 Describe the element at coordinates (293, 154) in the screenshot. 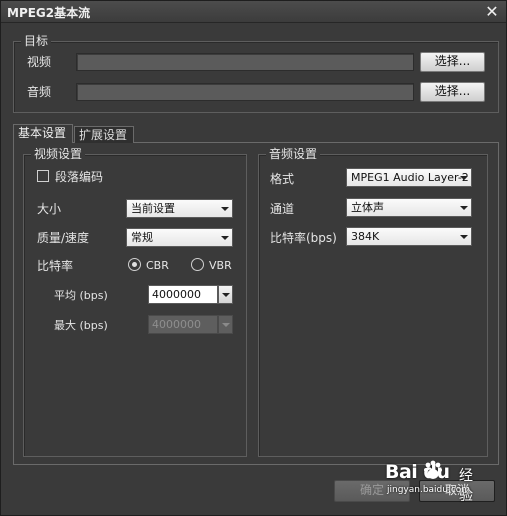

I see `audio-settings-title: 音频设置` at that location.